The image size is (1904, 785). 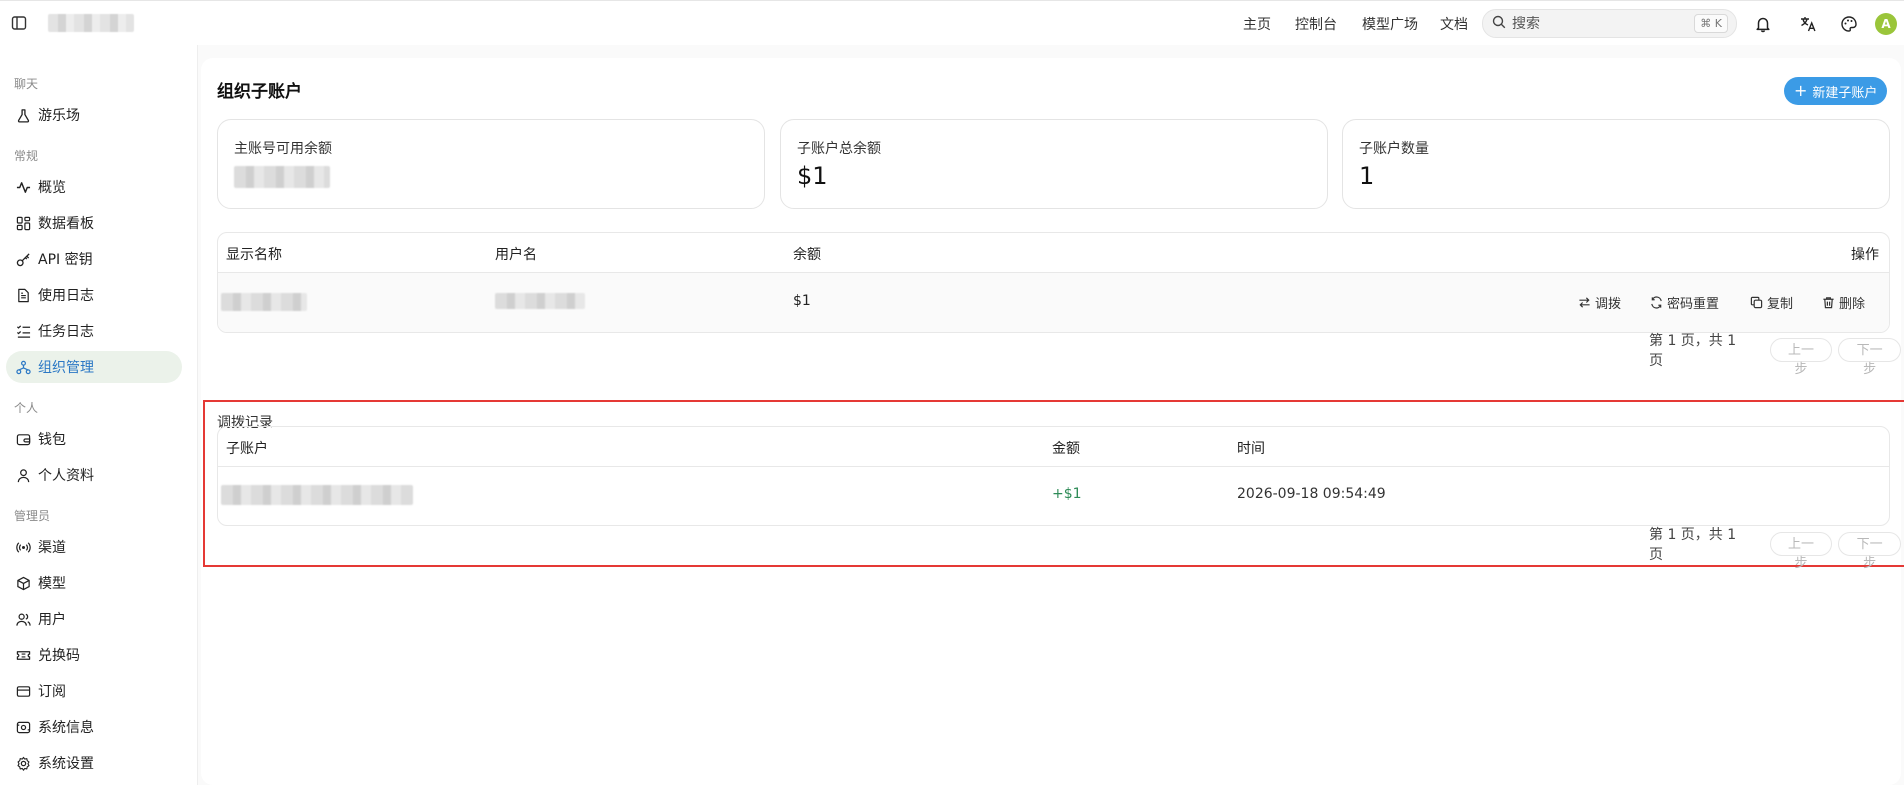 I want to click on table-header: 显示名称 用户名 余额 操作, so click(x=1053, y=253).